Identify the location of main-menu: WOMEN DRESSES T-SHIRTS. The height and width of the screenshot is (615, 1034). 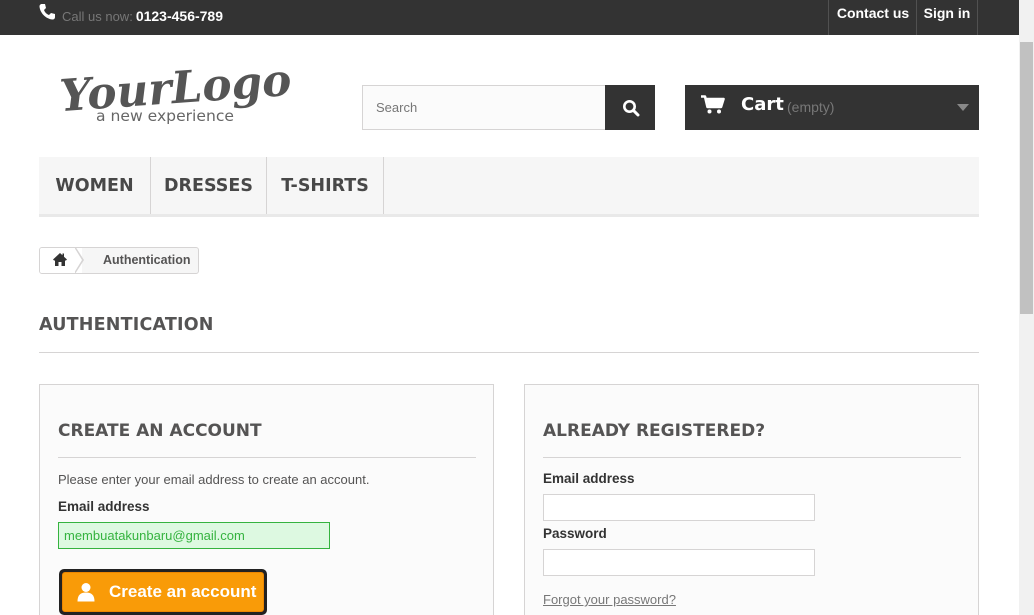
(509, 187).